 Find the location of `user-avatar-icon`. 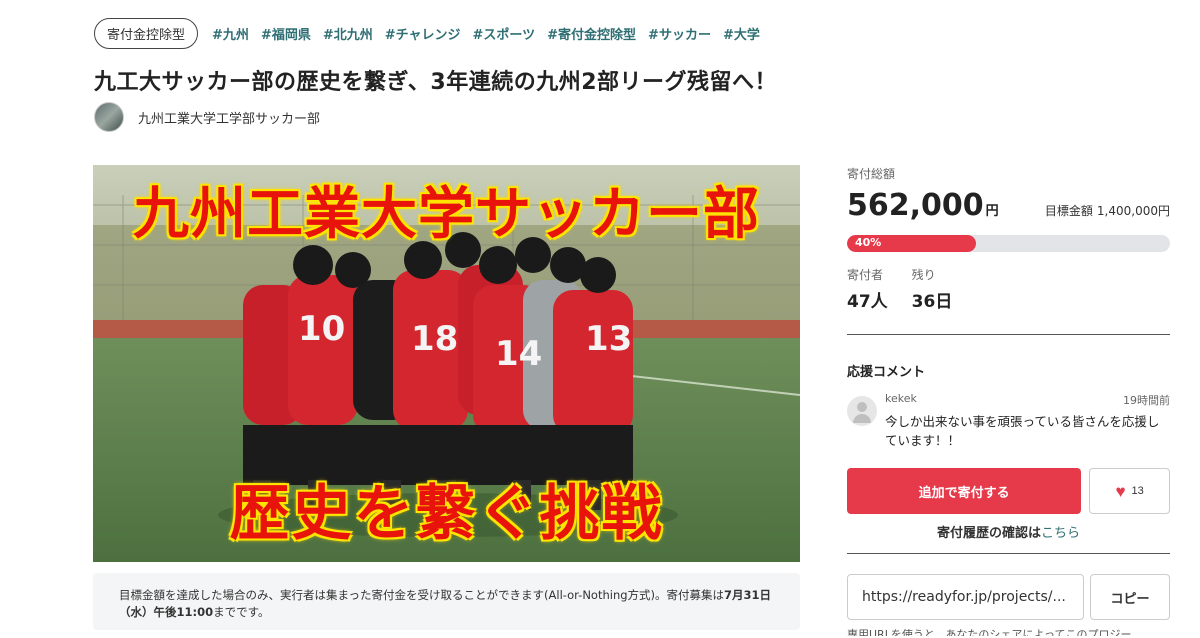

user-avatar-icon is located at coordinates (862, 411).